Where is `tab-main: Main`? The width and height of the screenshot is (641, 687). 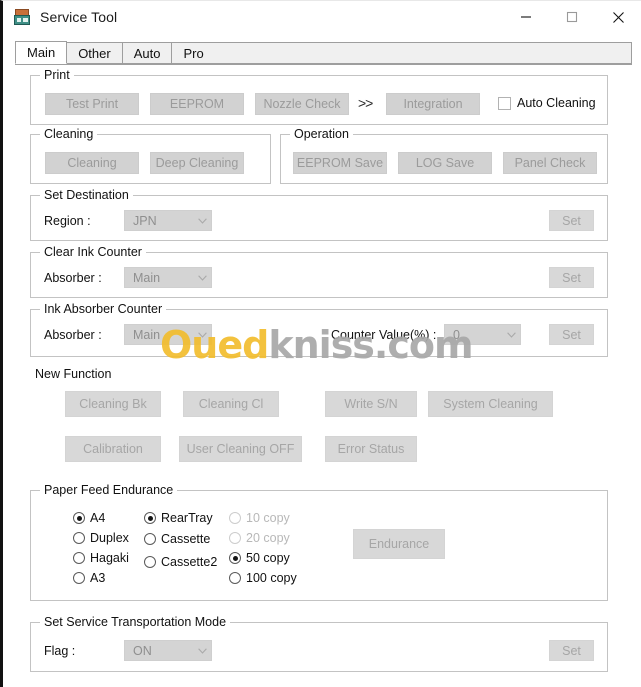
tab-main: Main is located at coordinates (41, 52).